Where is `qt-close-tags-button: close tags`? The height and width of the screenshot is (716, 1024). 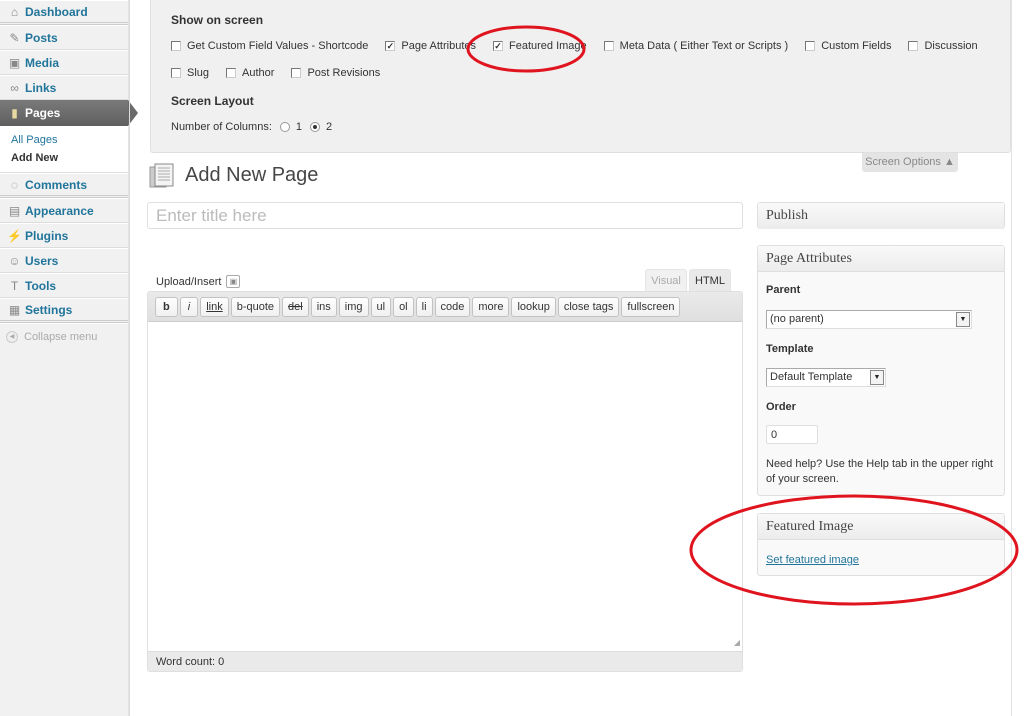
qt-close-tags-button: close tags is located at coordinates (588, 306).